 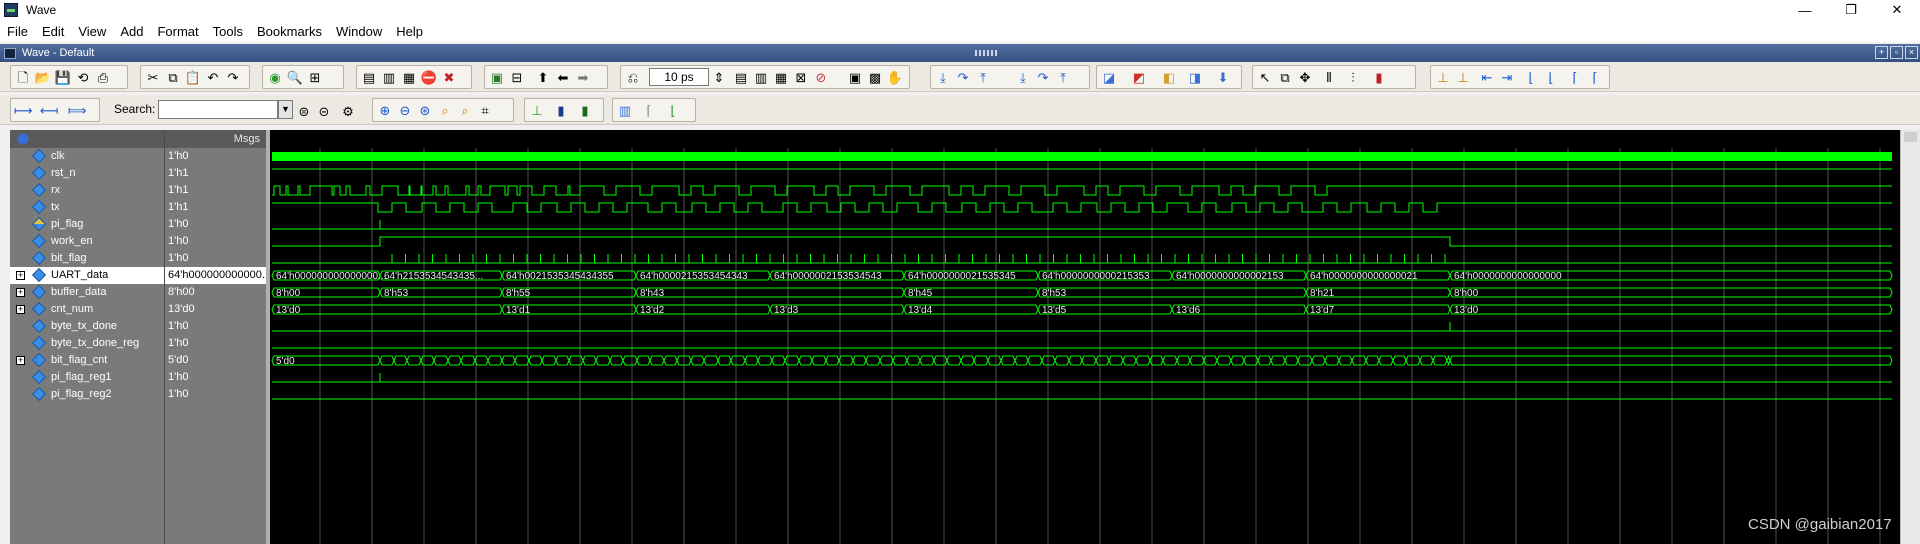 I want to click on menu-window: Window, so click(x=359, y=31).